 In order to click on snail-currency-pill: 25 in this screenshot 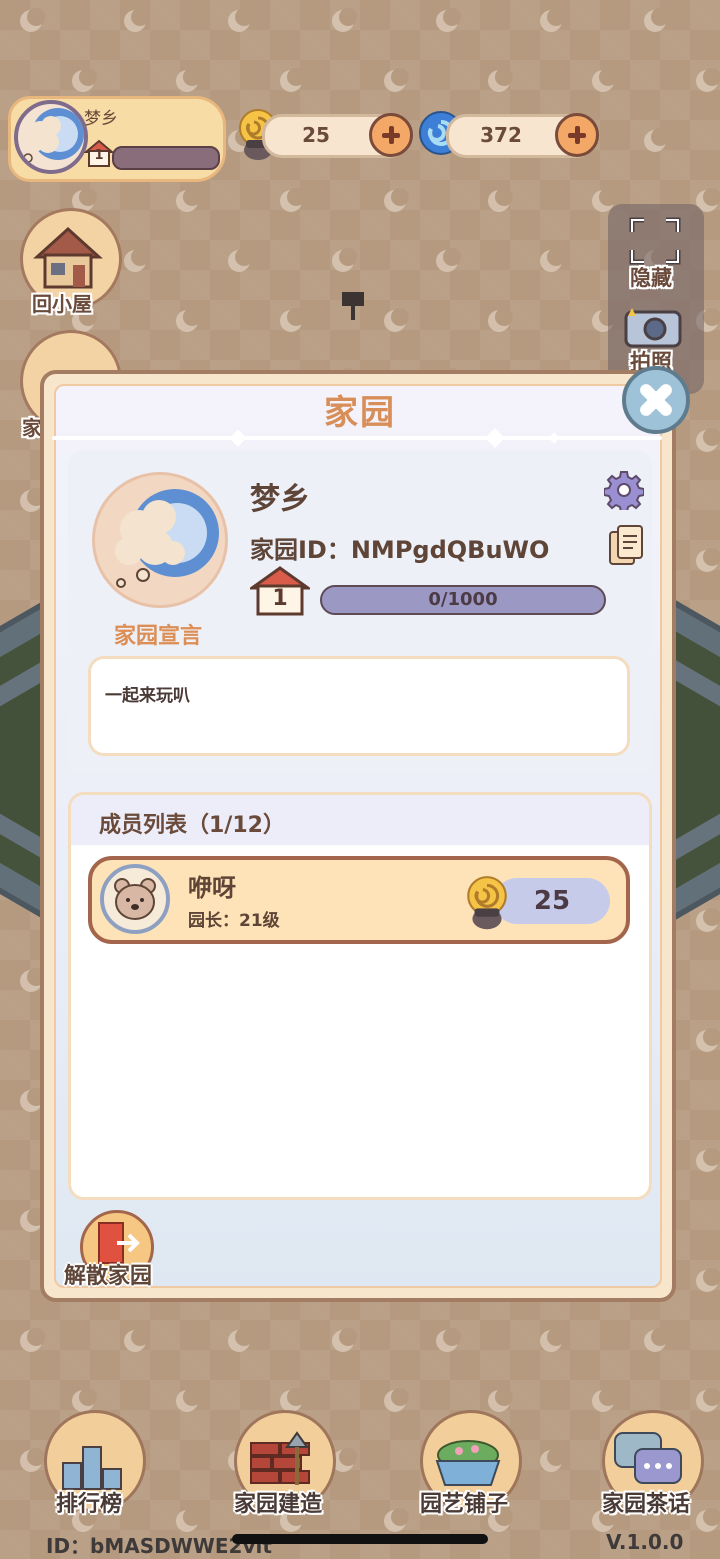, I will do `click(337, 135)`.